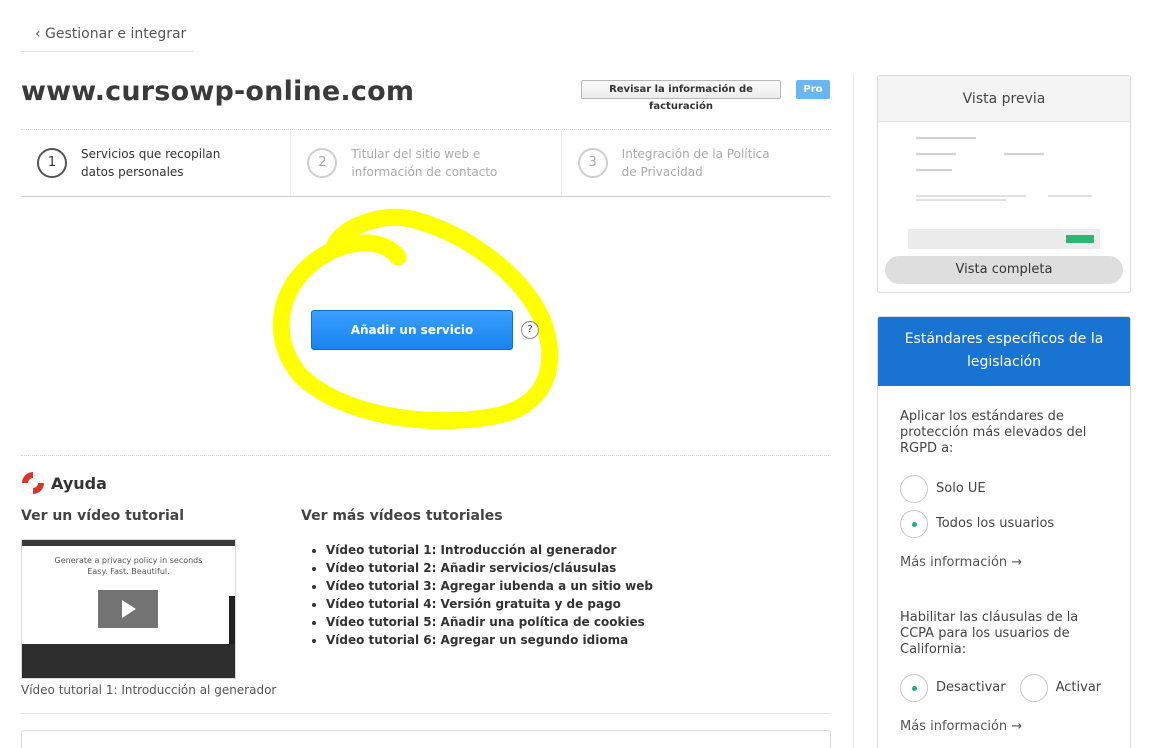 The width and height of the screenshot is (1155, 748). Describe the element at coordinates (128, 543) in the screenshot. I see `video-thumb-toolbar` at that location.